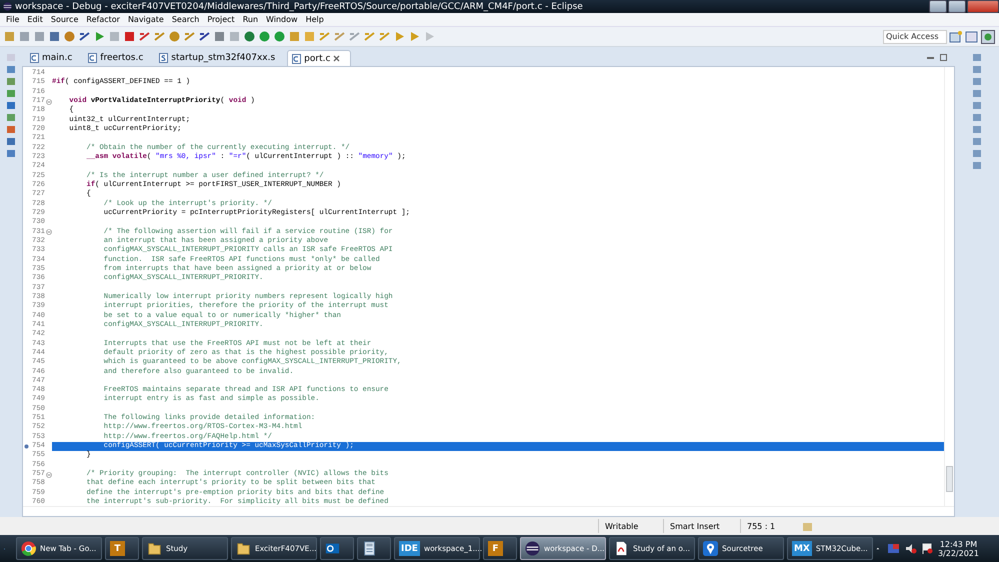 Image resolution: width=999 pixels, height=562 pixels. Describe the element at coordinates (957, 6) in the screenshot. I see `maximize-button` at that location.